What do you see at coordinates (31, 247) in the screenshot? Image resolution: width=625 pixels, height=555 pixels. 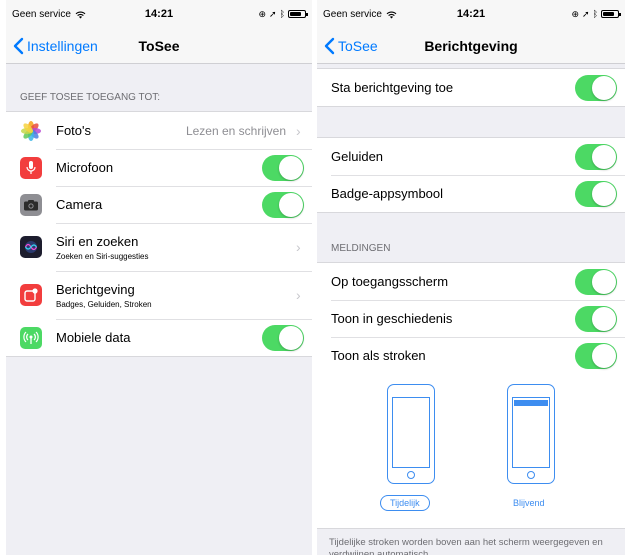 I see `siri-icon` at bounding box center [31, 247].